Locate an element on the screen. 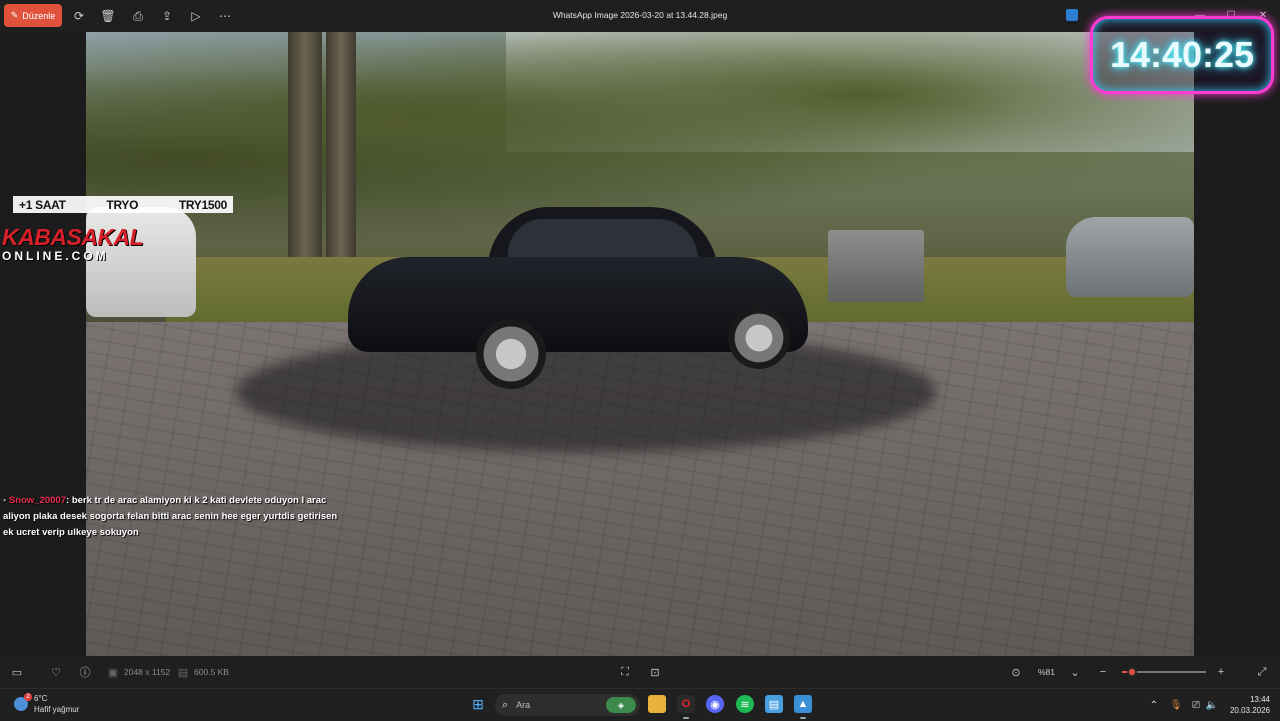  heart-icon: ♡ is located at coordinates (56, 672).